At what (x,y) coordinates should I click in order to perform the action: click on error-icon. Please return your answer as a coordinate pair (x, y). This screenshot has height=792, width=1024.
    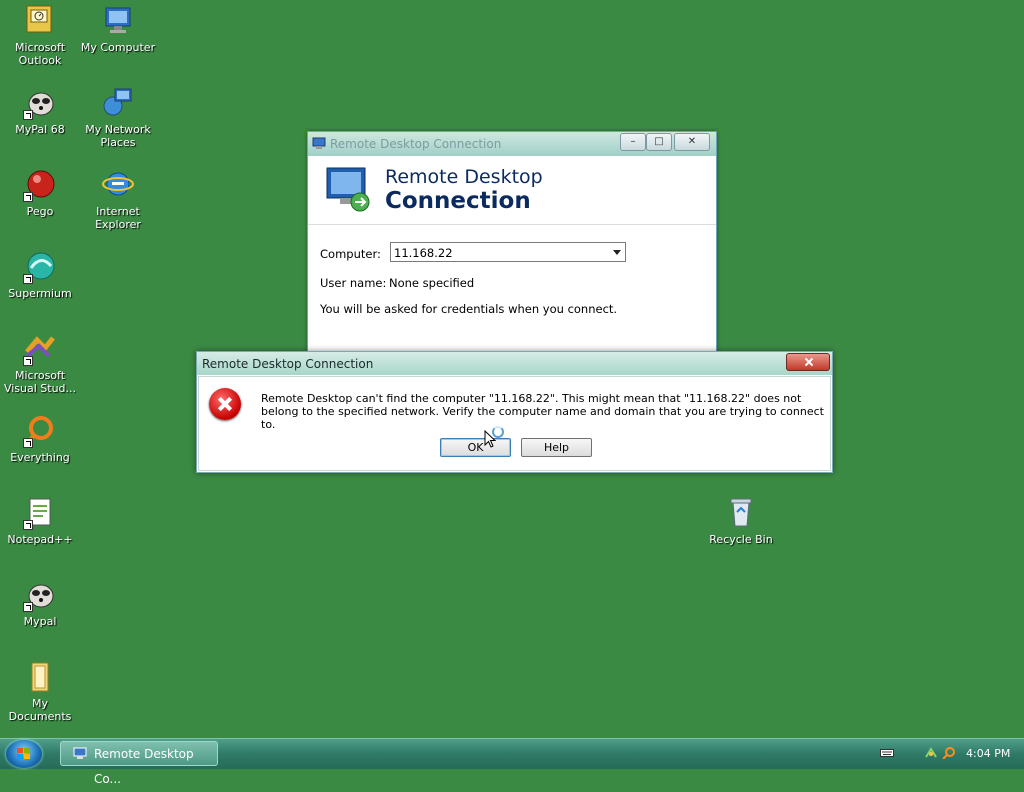
    Looking at the image, I should click on (225, 404).